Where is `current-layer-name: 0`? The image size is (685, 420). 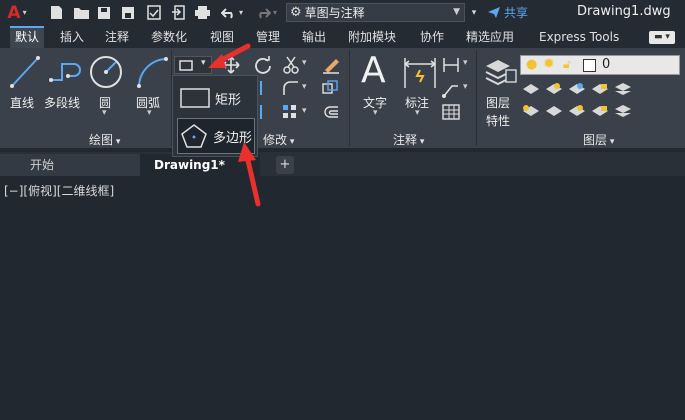
current-layer-name: 0 is located at coordinates (606, 64).